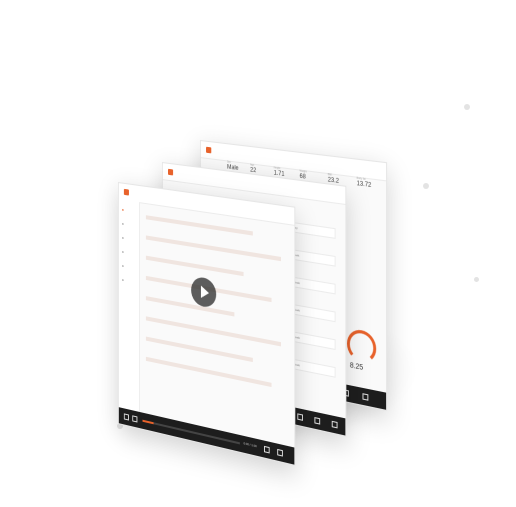  I want to click on progress-fill, so click(147, 422).